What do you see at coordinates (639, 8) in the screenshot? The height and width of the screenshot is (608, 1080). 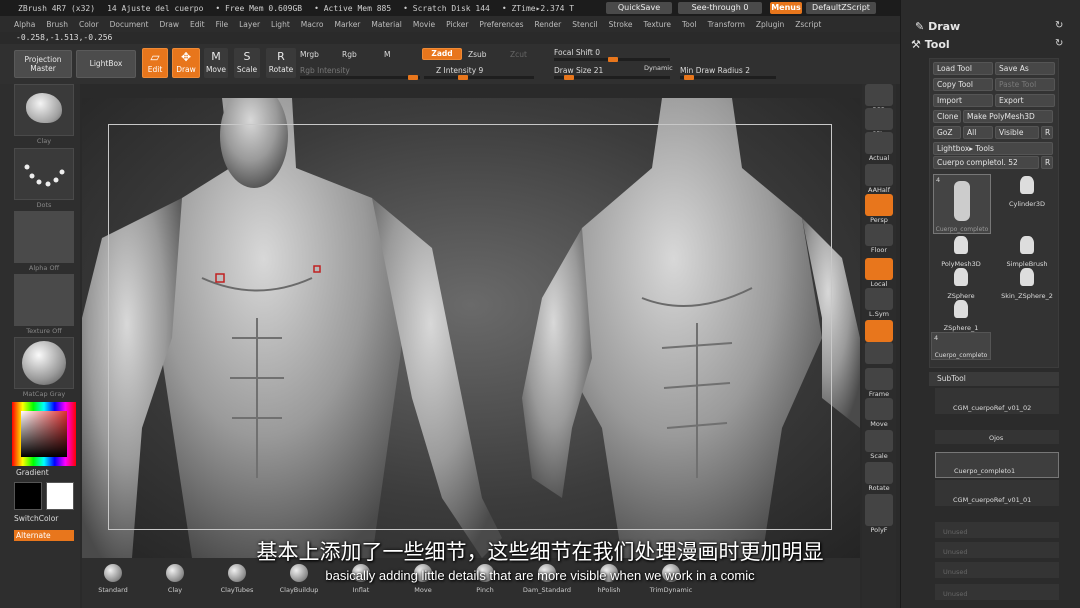 I see `quicksave-button: QuickSave` at bounding box center [639, 8].